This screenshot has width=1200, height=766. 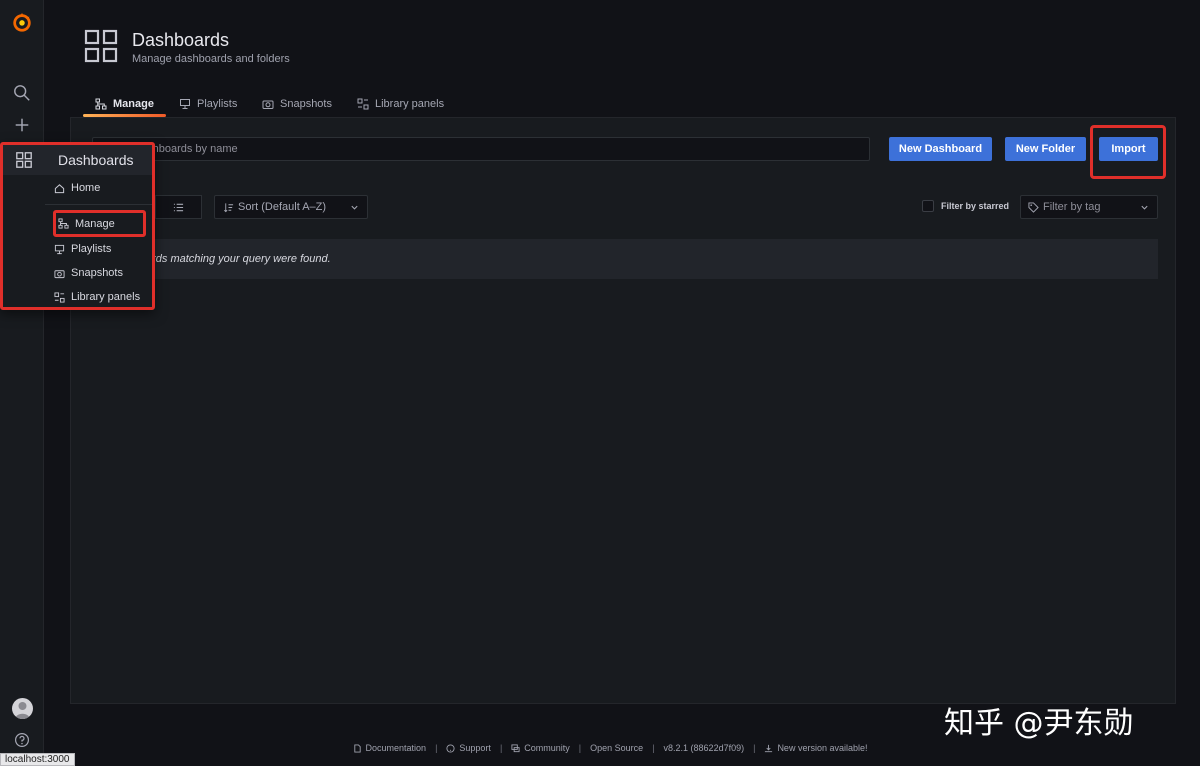 What do you see at coordinates (133, 104) in the screenshot?
I see `tab-label: Manage` at bounding box center [133, 104].